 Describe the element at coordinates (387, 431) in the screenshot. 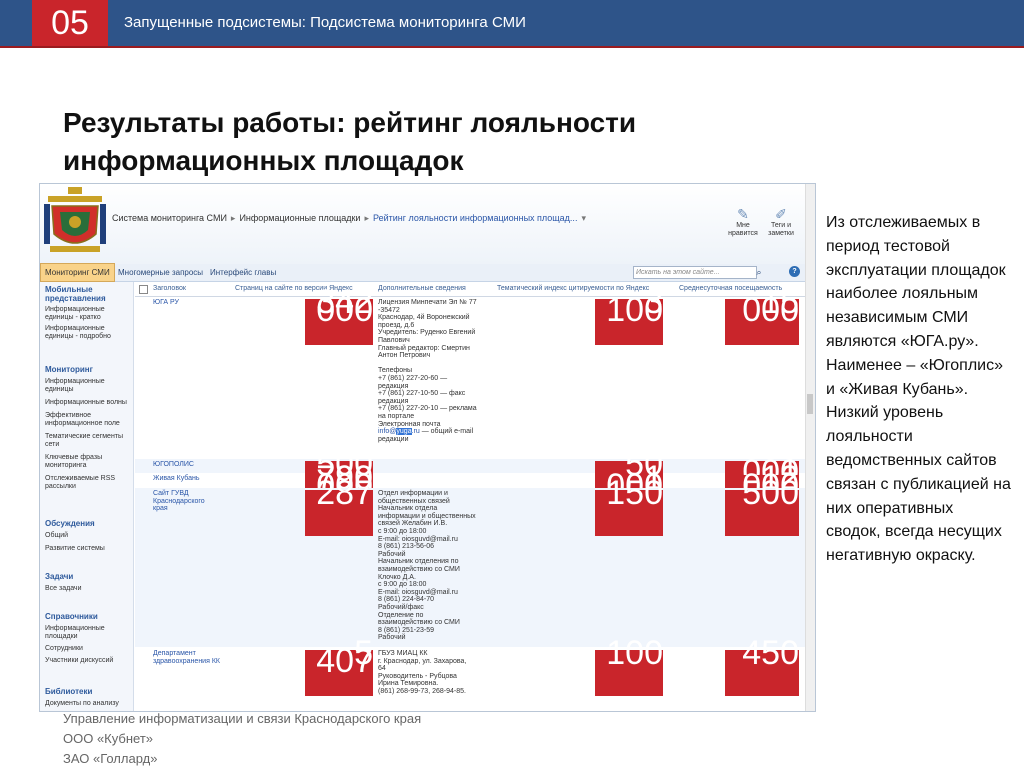

I see `email-link-start: info@` at that location.